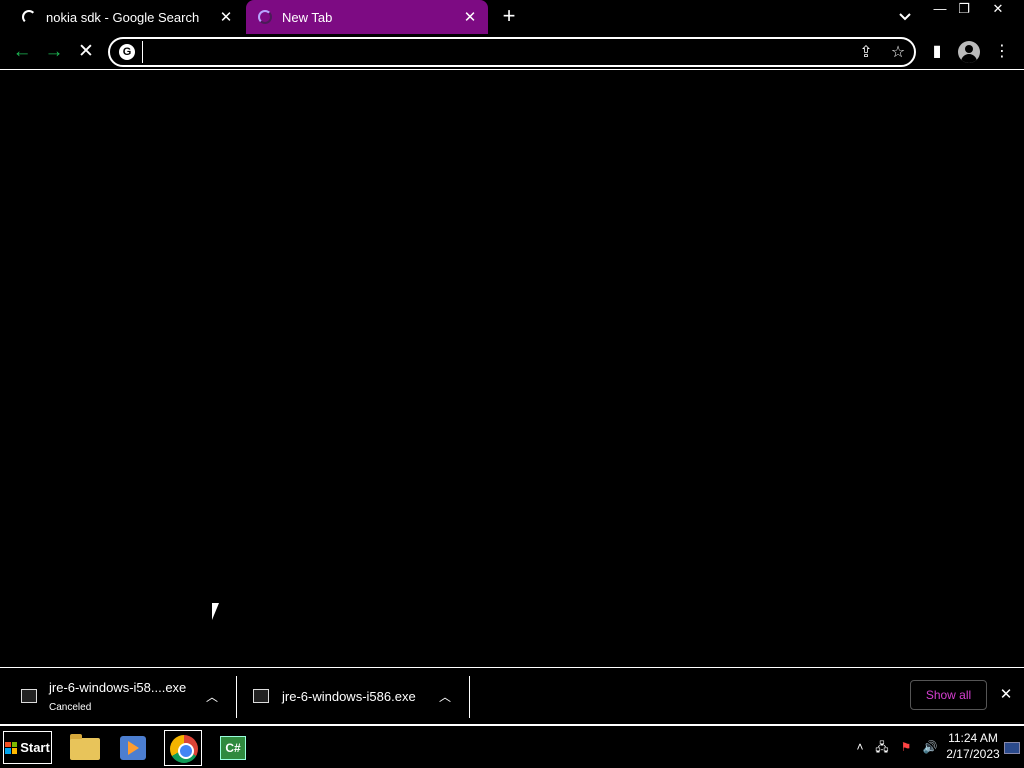 This screenshot has width=1024, height=768. Describe the element at coordinates (367, 17) in the screenshot. I see `tab-new-tab: New Tab ✕` at that location.